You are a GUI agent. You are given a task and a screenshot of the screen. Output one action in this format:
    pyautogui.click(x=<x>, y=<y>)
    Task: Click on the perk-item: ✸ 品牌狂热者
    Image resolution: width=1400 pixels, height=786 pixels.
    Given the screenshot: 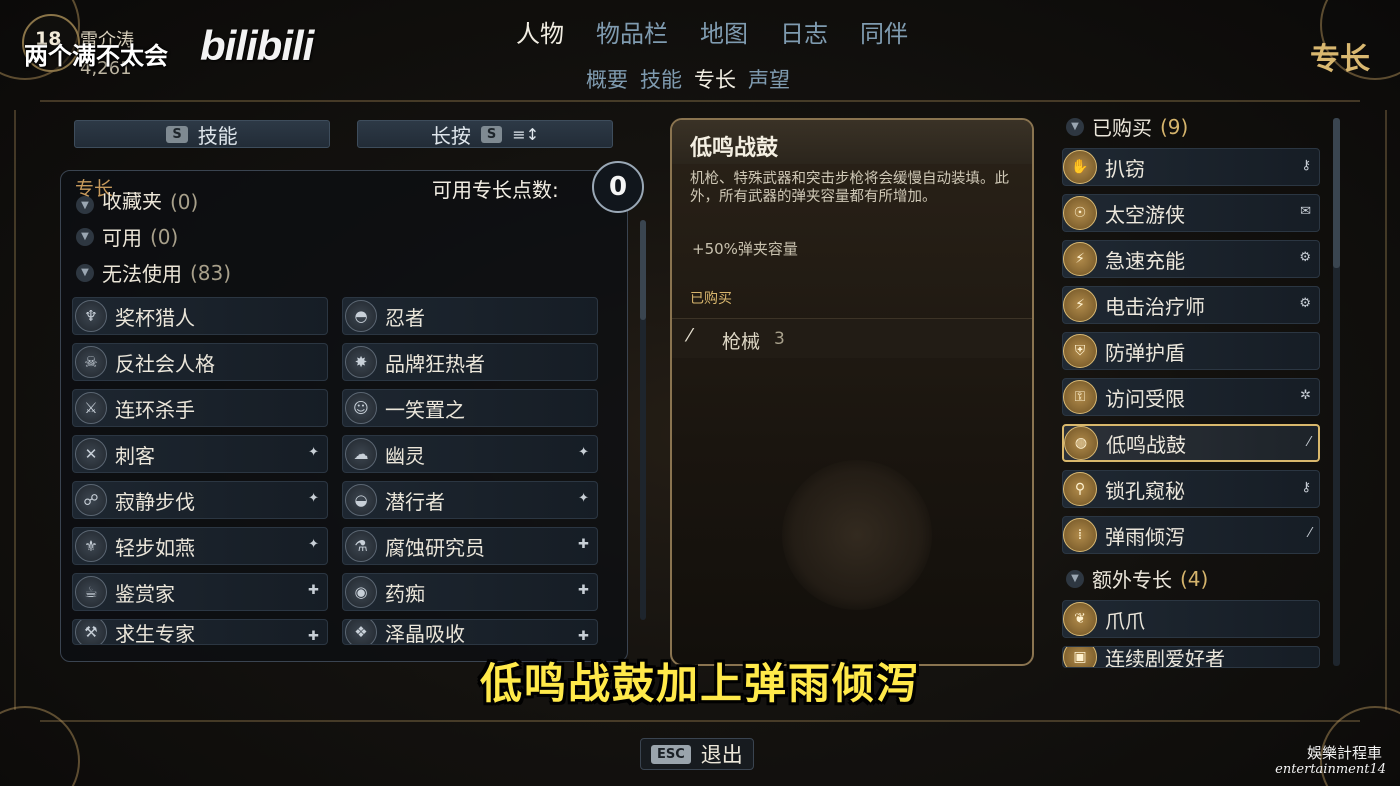 What is the action you would take?
    pyautogui.click(x=470, y=362)
    